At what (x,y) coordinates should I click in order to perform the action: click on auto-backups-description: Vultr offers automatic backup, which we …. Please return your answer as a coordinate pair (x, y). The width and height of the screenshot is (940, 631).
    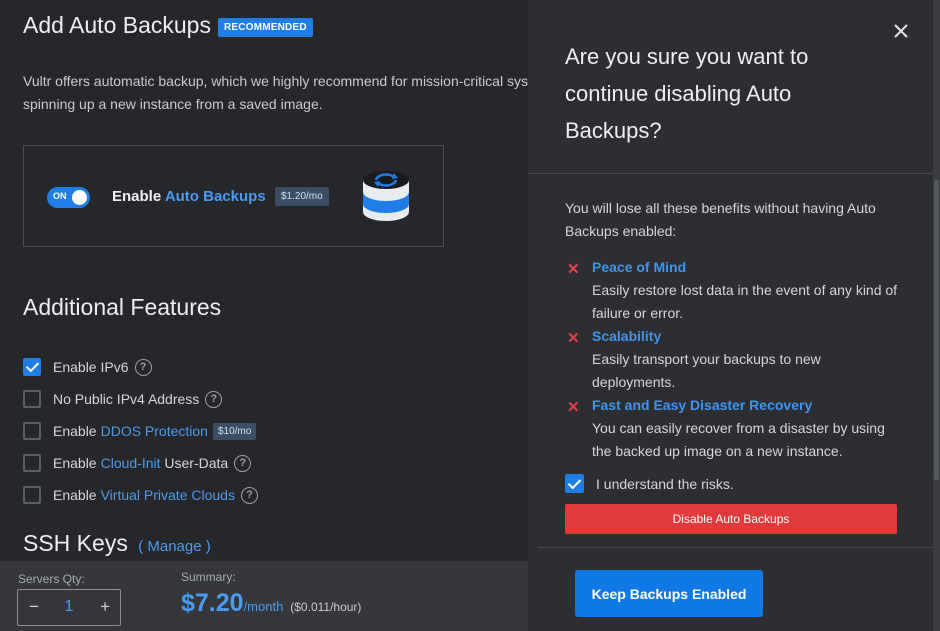
    Looking at the image, I should click on (275, 93).